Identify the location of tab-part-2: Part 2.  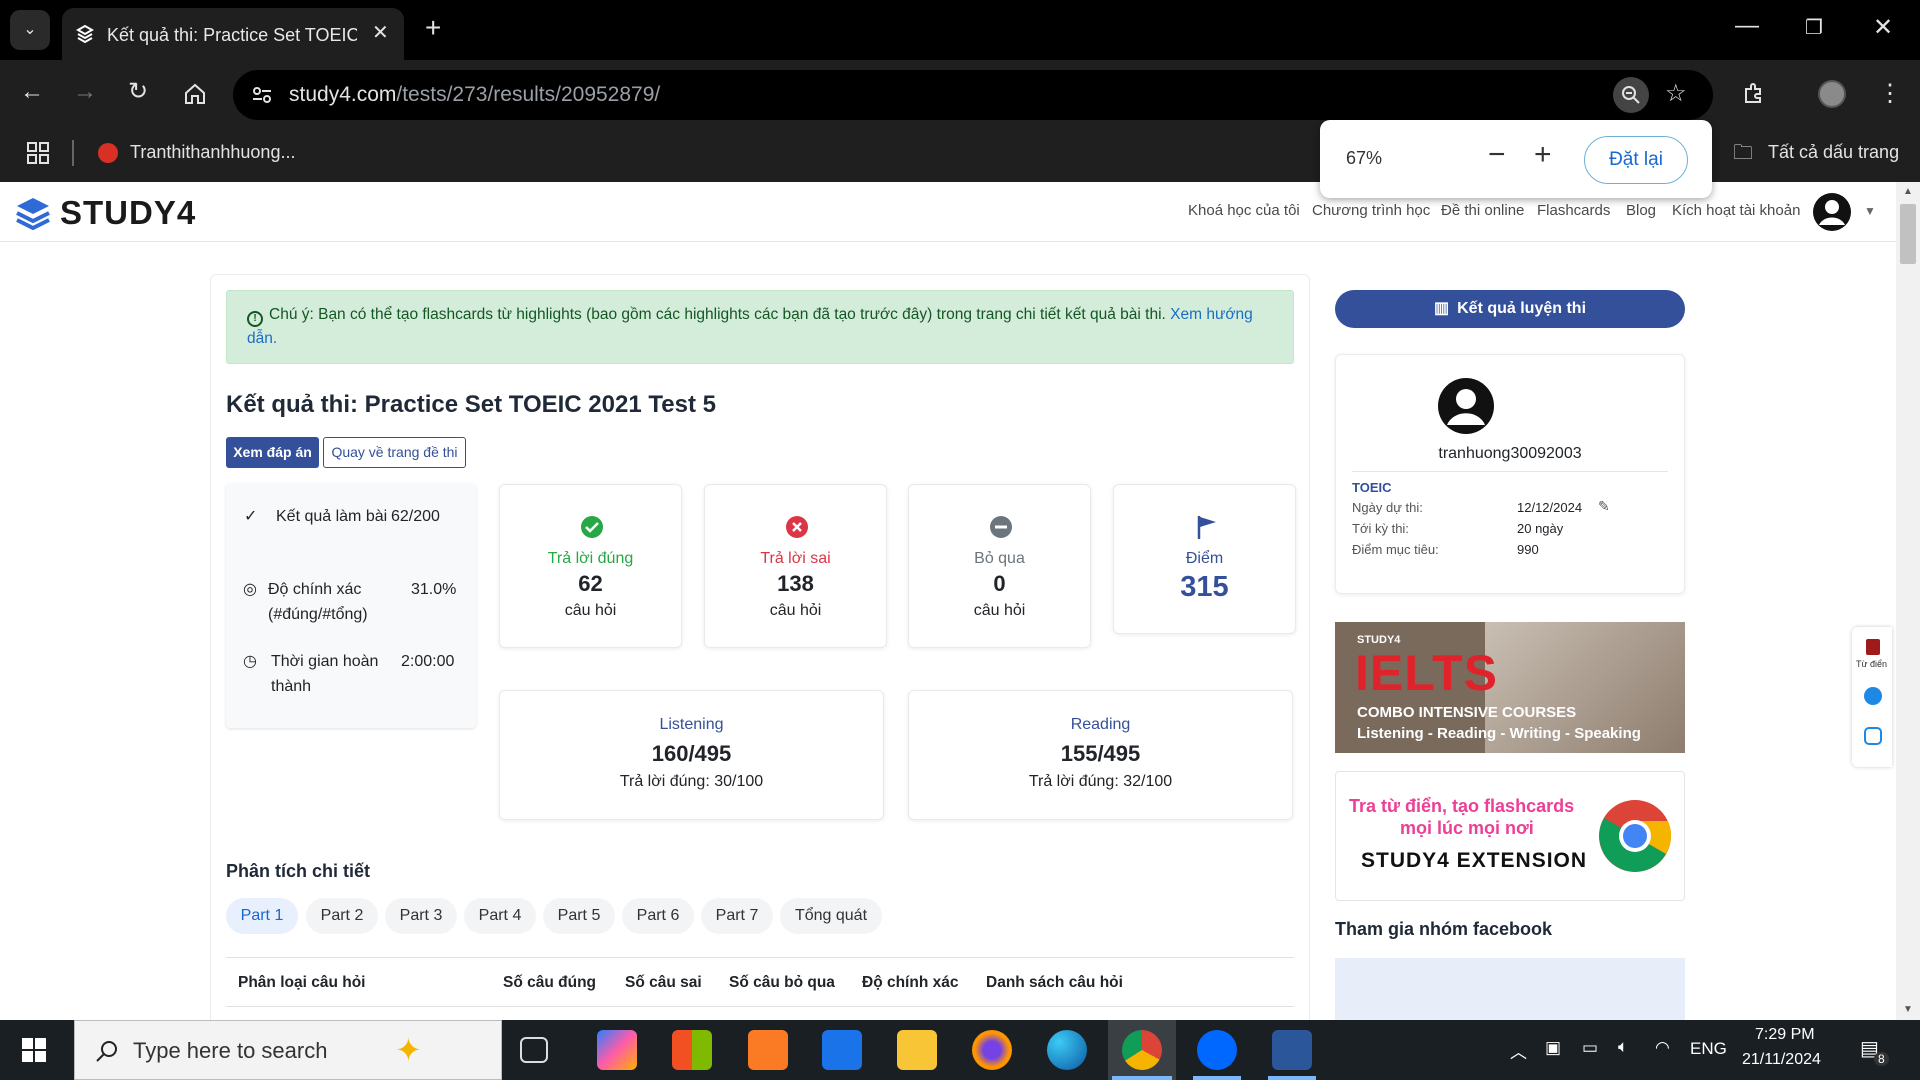
(342, 916).